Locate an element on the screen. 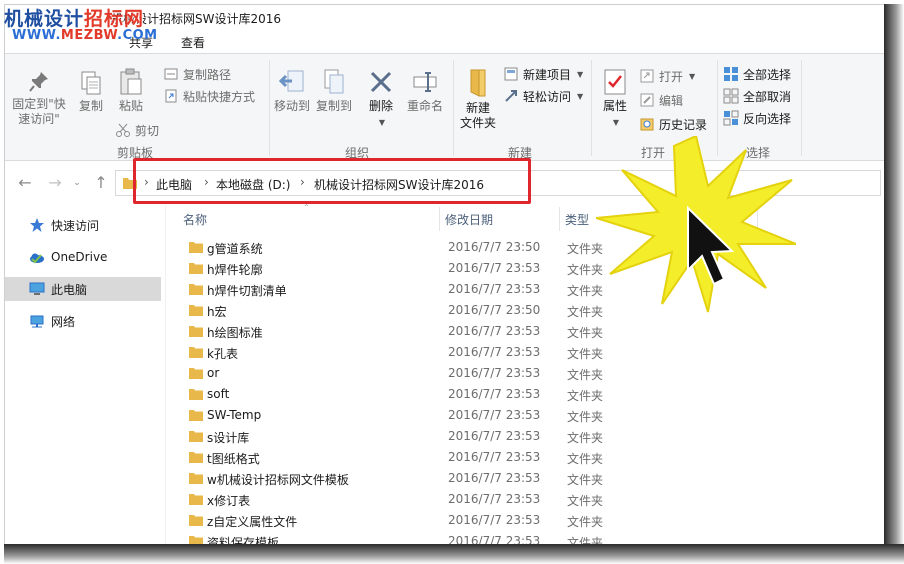  paste-shortcut-icon is located at coordinates (171, 96).